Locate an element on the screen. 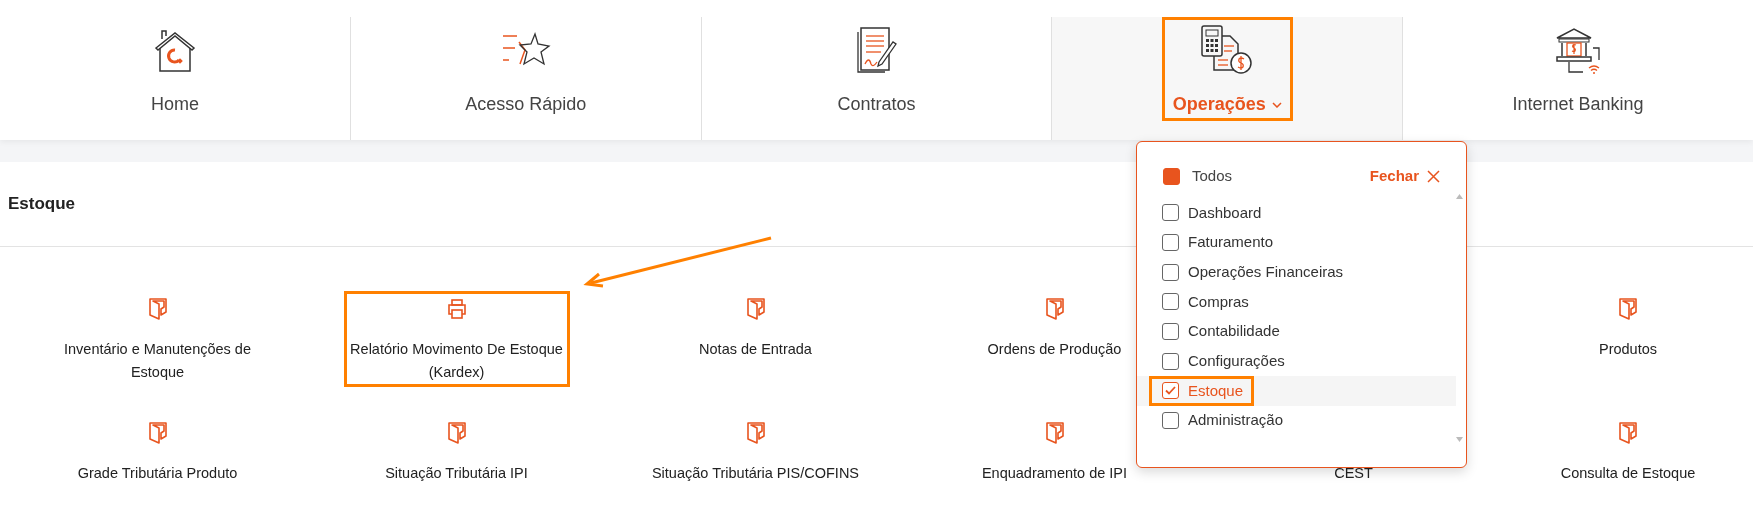 The width and height of the screenshot is (1753, 527). option-label: Todos is located at coordinates (1212, 176).